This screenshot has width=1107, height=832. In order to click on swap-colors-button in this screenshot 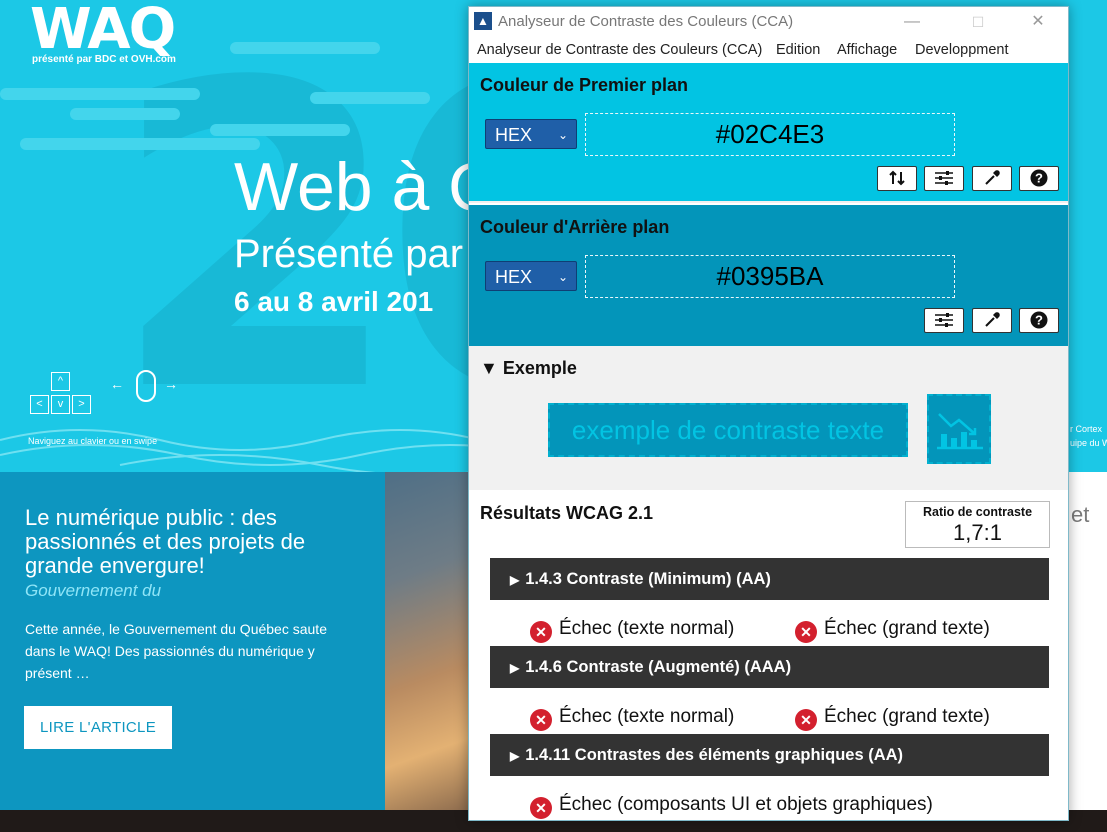, I will do `click(897, 178)`.